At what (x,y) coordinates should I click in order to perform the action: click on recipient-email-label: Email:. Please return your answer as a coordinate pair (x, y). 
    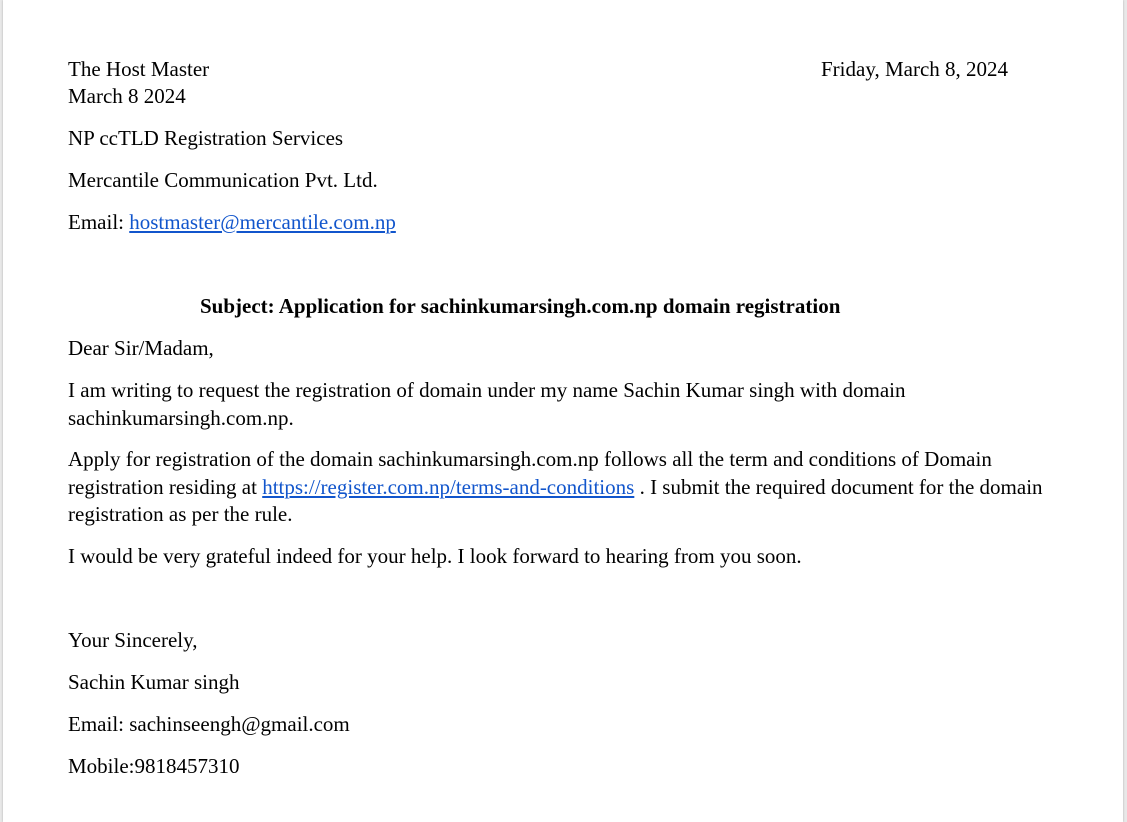
    Looking at the image, I should click on (99, 222).